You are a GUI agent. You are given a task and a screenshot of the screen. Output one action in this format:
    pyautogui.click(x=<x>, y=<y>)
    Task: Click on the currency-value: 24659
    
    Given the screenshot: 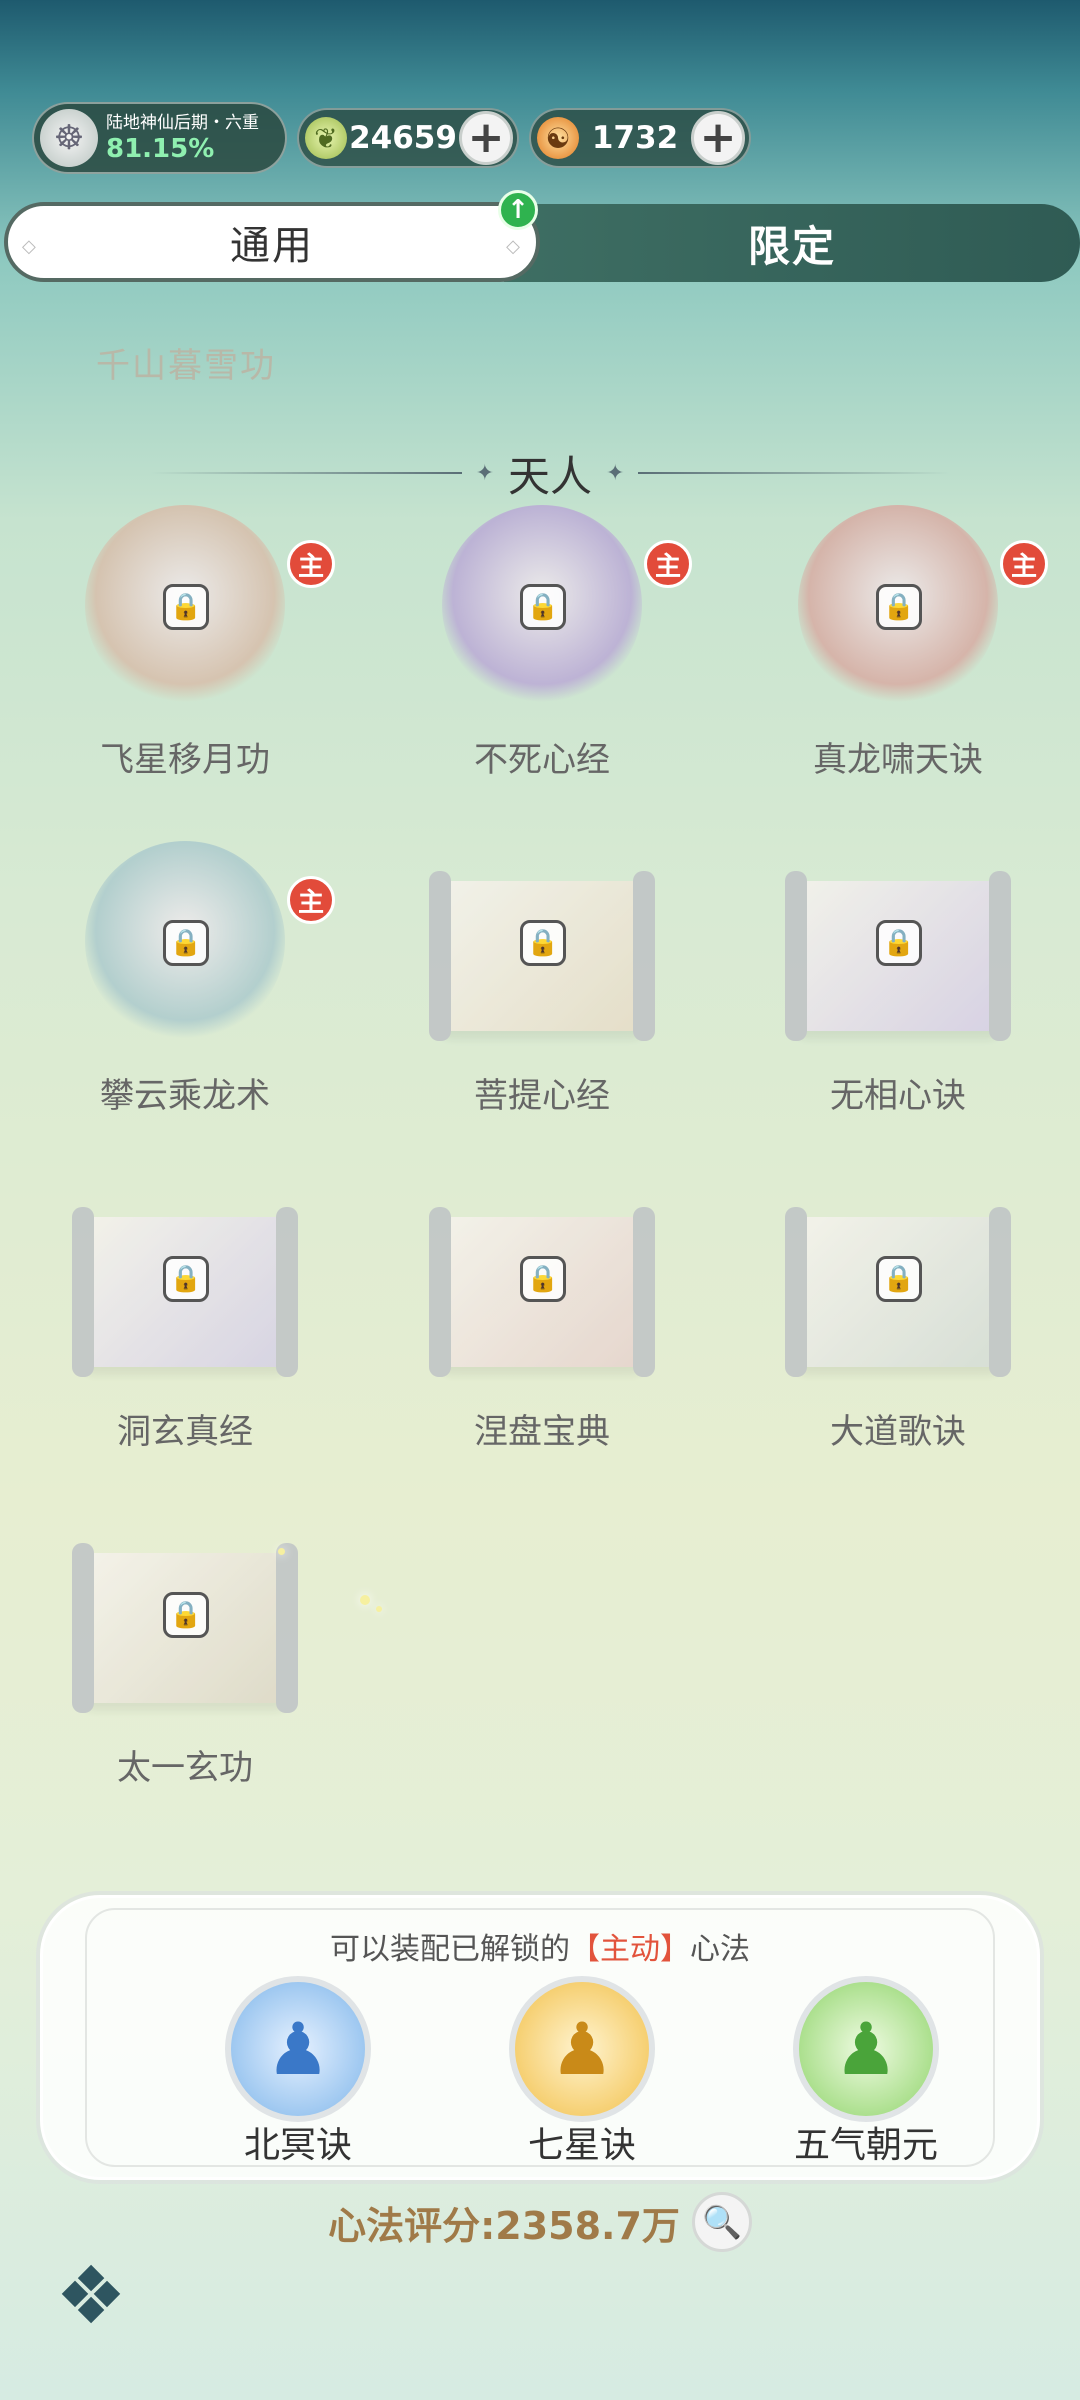 What is the action you would take?
    pyautogui.click(x=403, y=138)
    